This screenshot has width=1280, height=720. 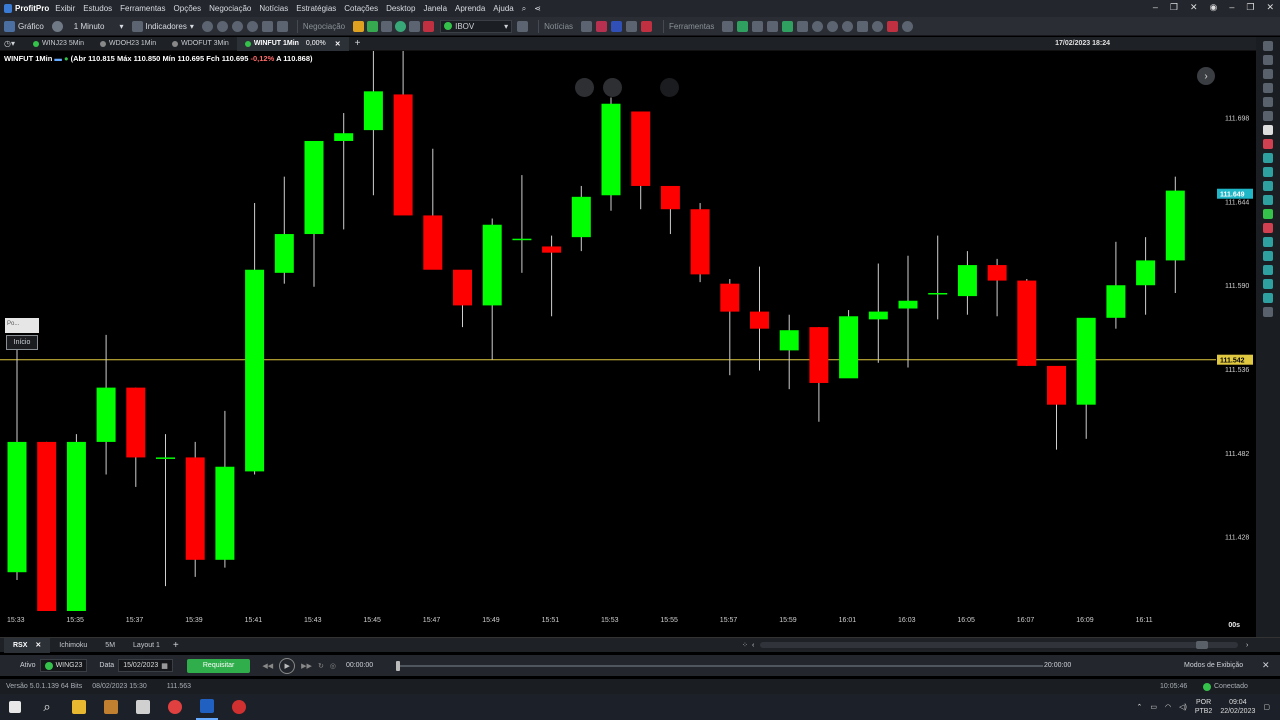 What do you see at coordinates (1247, 645) in the screenshot?
I see `scroll-right-icon: ›` at bounding box center [1247, 645].